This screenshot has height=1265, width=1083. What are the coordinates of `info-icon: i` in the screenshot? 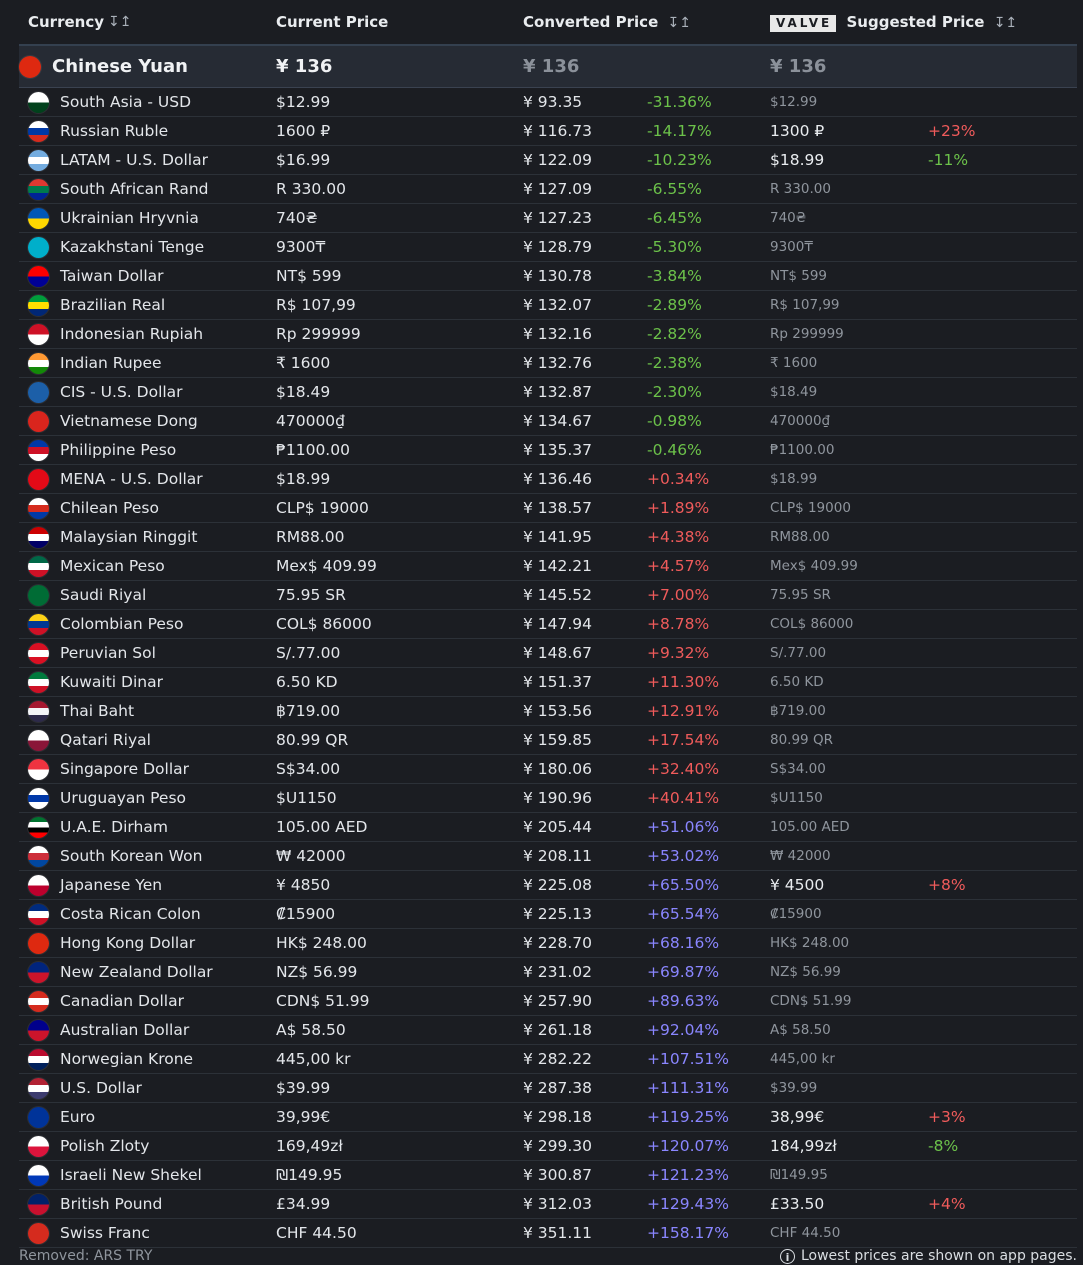 It's located at (787, 1256).